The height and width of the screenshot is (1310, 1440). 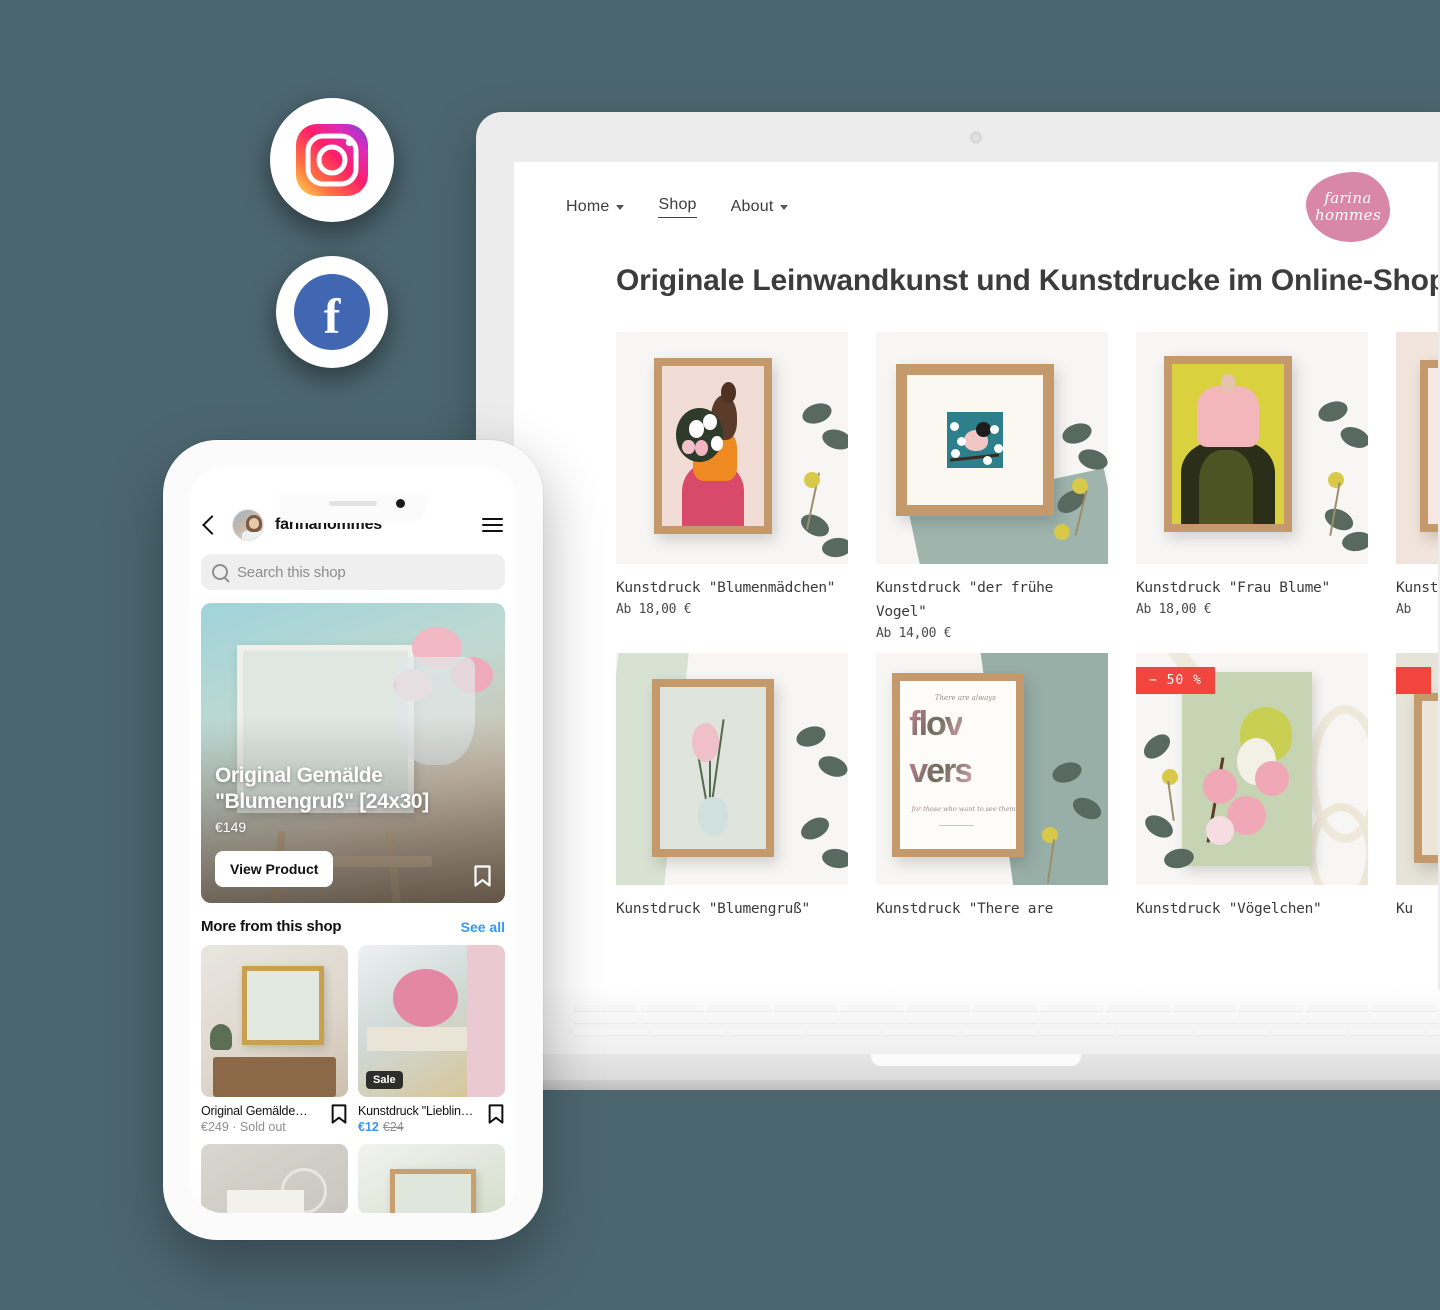 What do you see at coordinates (965, 600) in the screenshot?
I see `product-title: Kunstdruck "der frühe Vogel"` at bounding box center [965, 600].